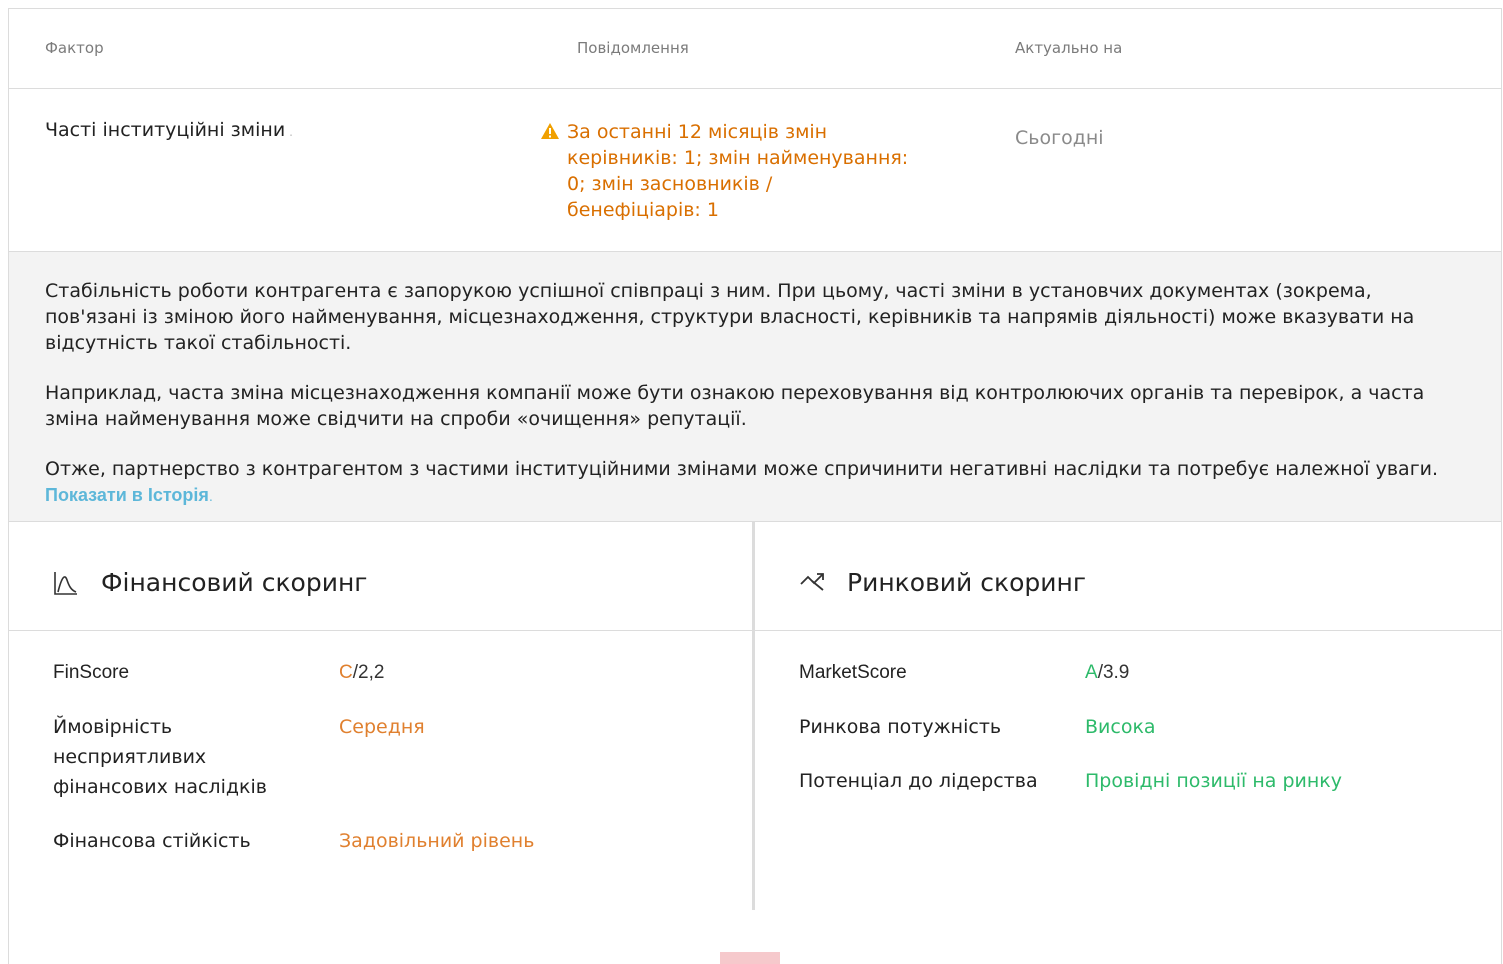 The height and width of the screenshot is (964, 1503). Describe the element at coordinates (750, 958) in the screenshot. I see `watermark-fragment` at that location.